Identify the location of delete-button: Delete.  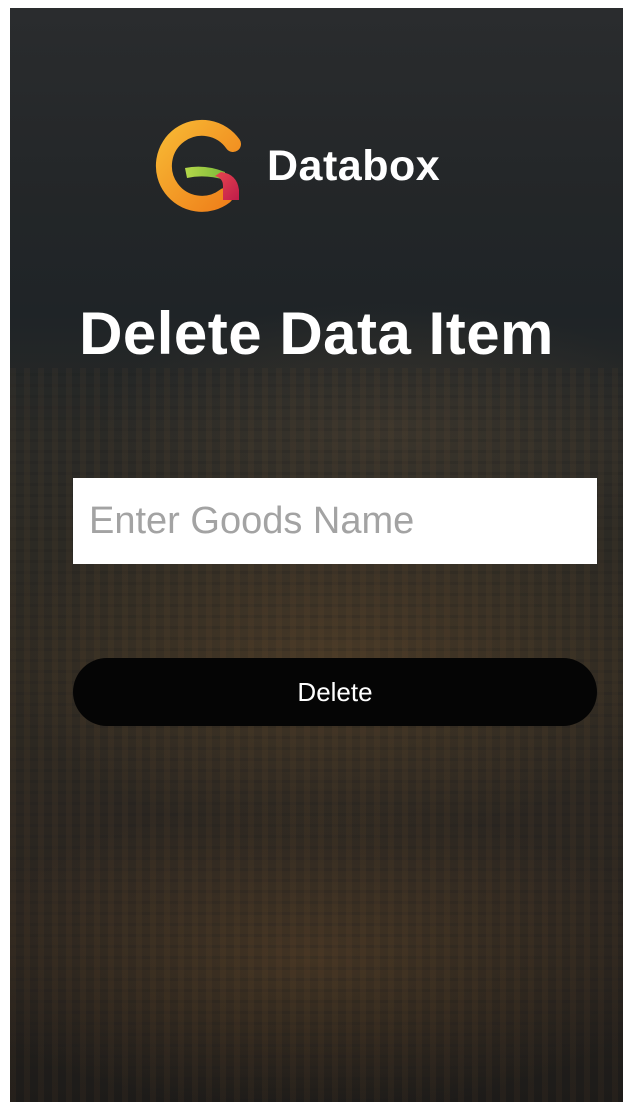
(335, 692).